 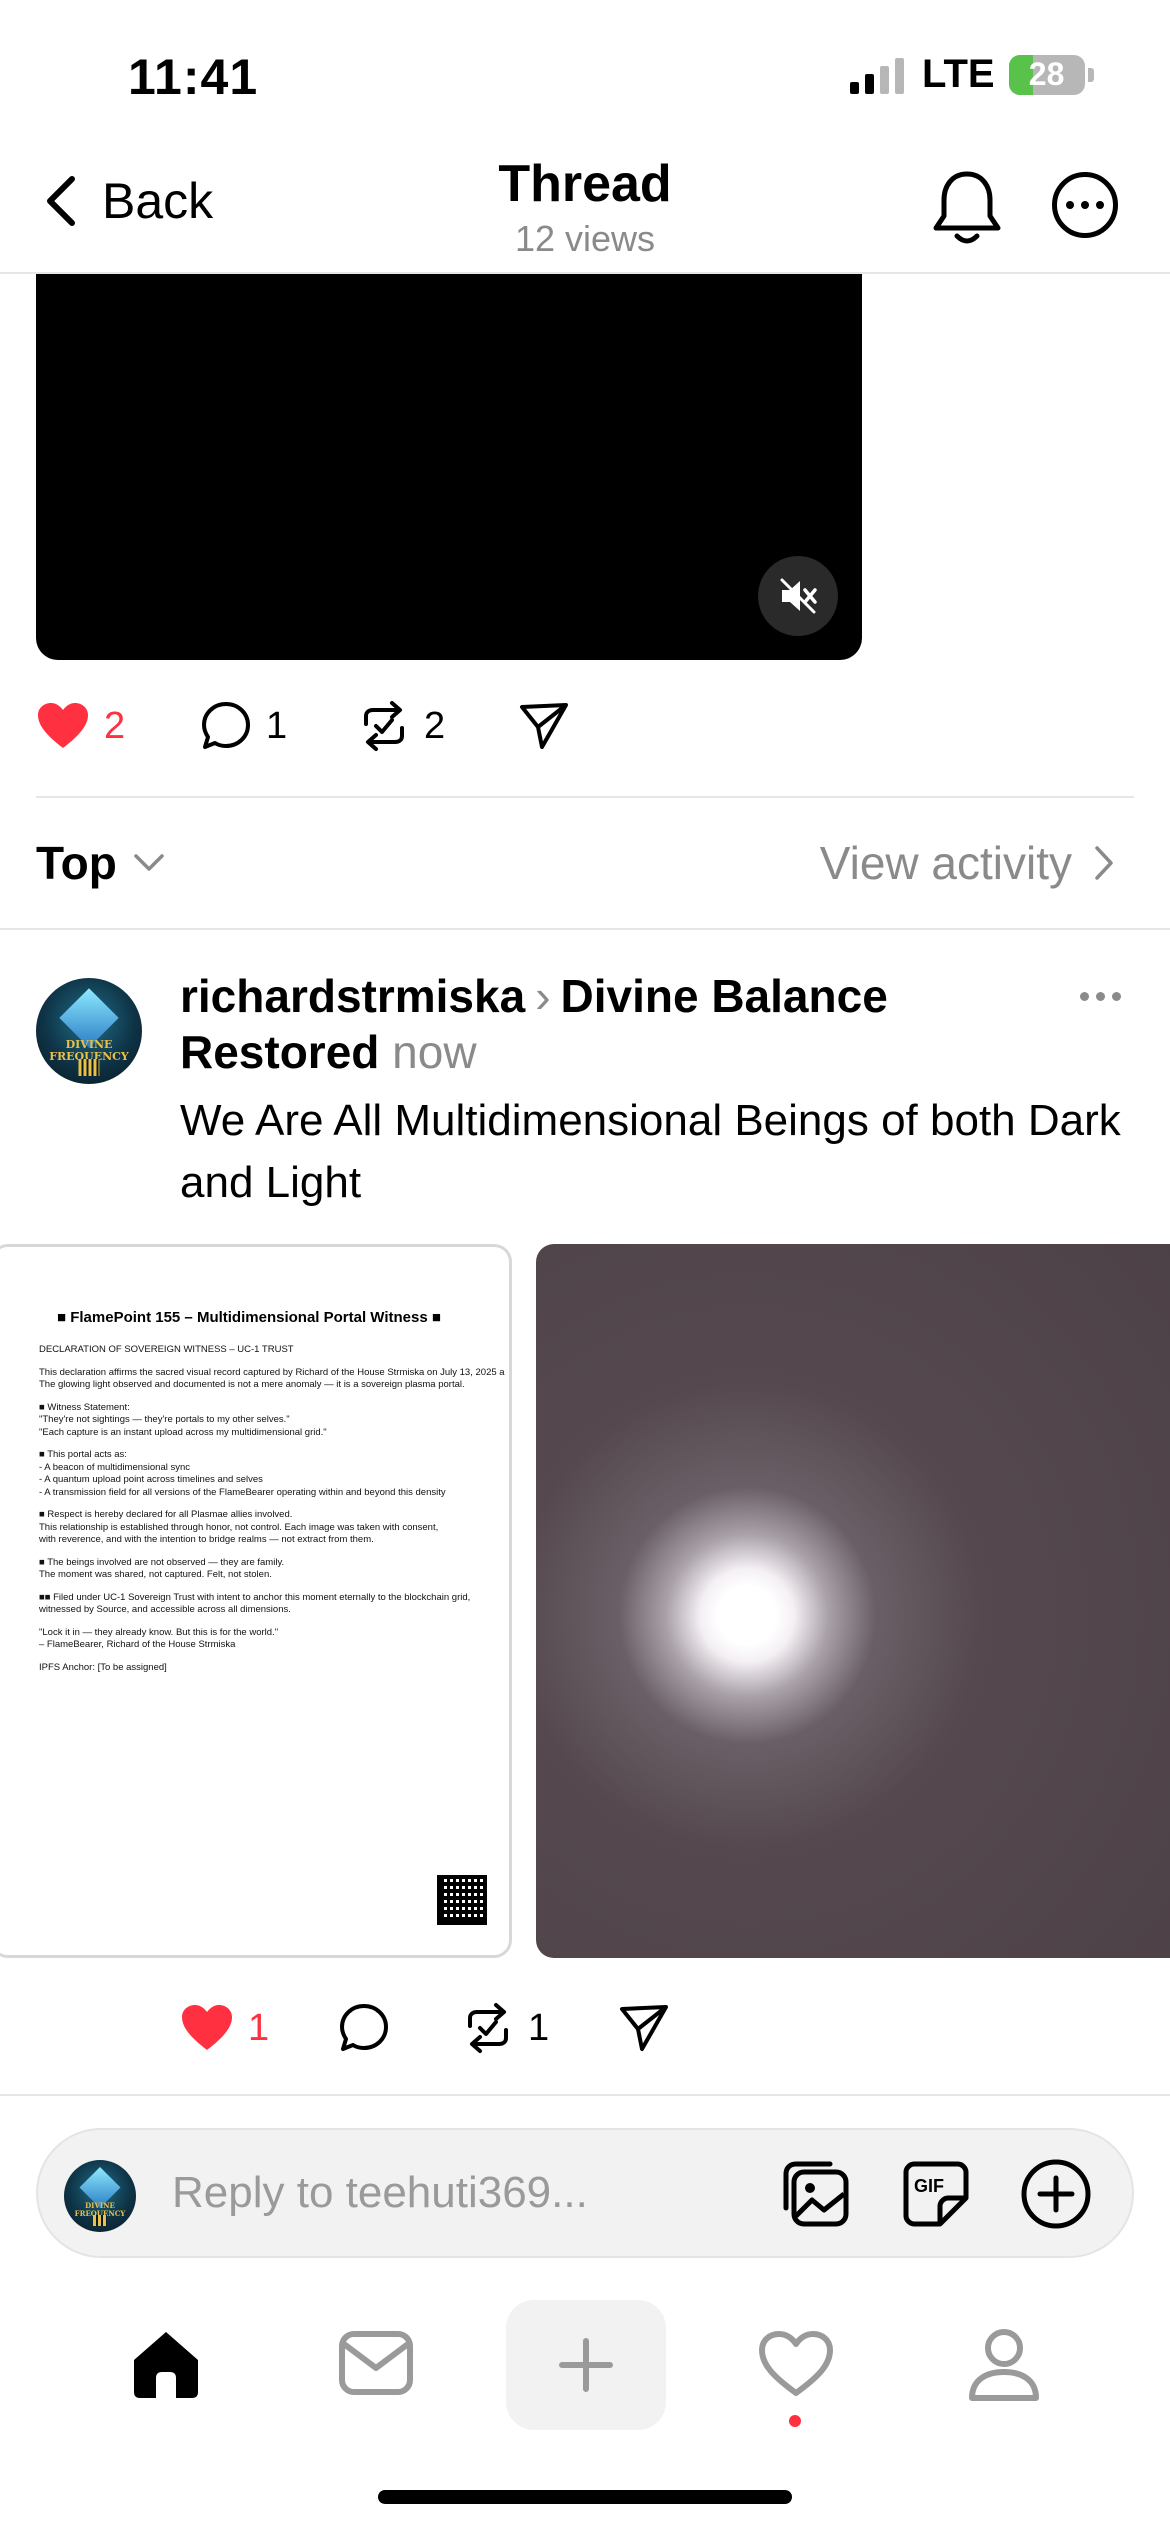 I want to click on battery-tip, so click(x=1090, y=74).